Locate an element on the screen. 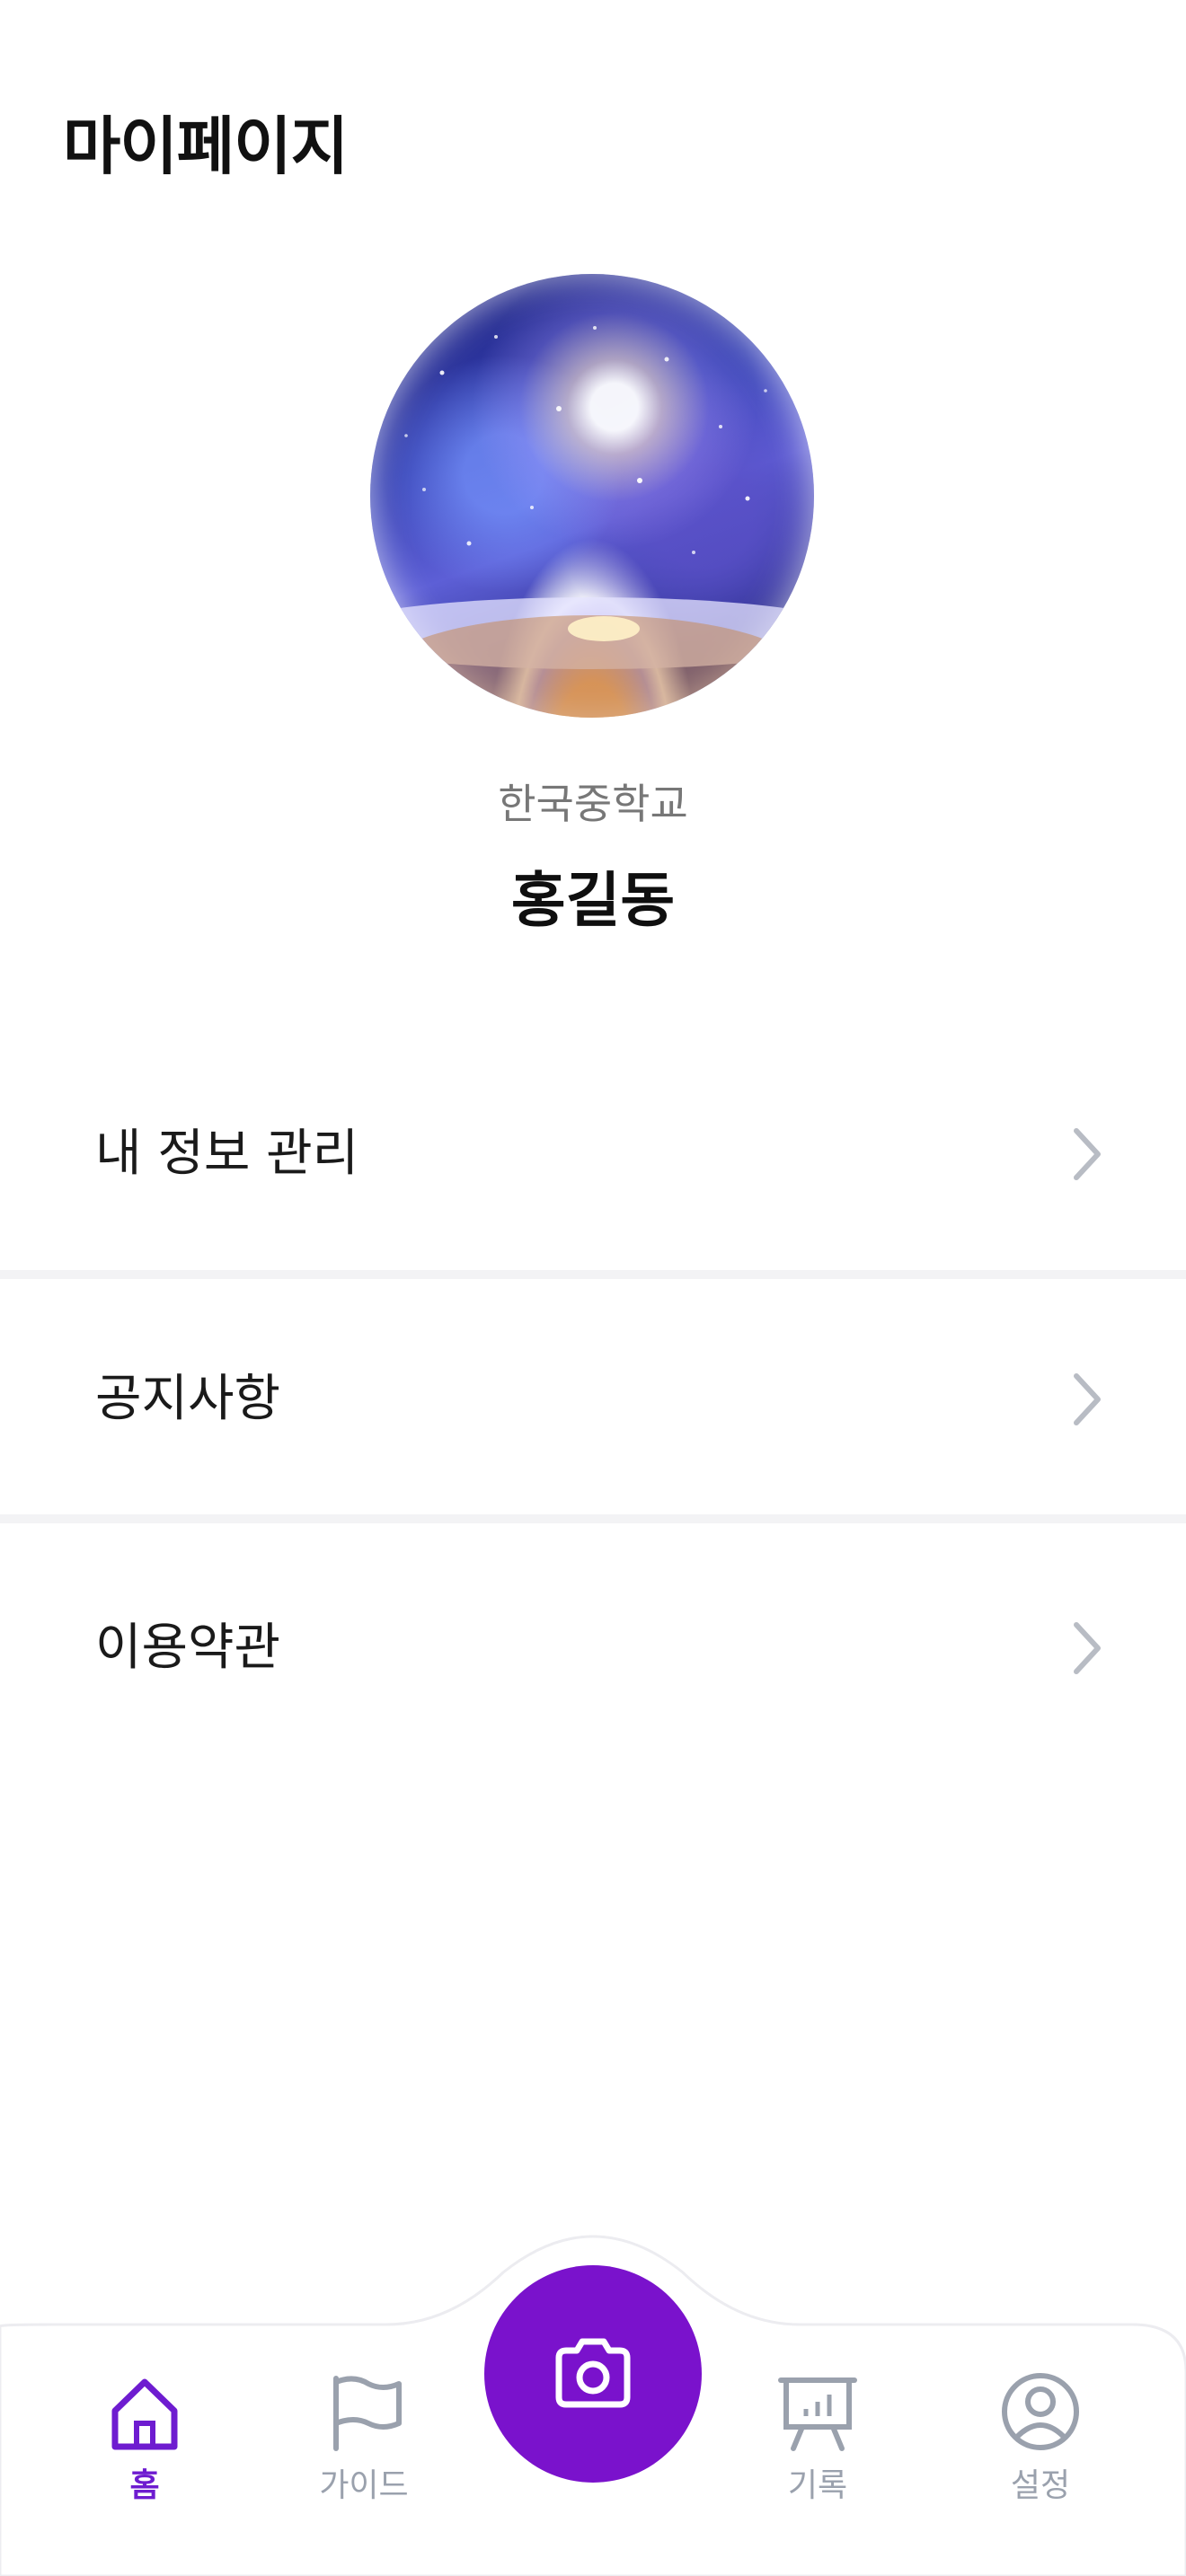 This screenshot has width=1186, height=2576. camera-icon is located at coordinates (593, 2373).